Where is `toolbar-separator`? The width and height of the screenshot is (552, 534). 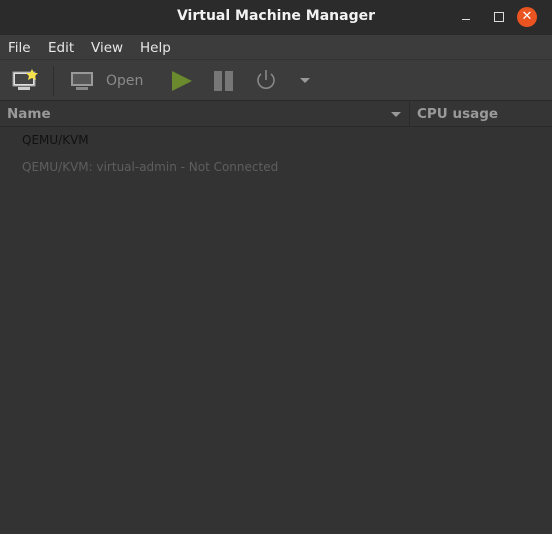
toolbar-separator is located at coordinates (53, 81).